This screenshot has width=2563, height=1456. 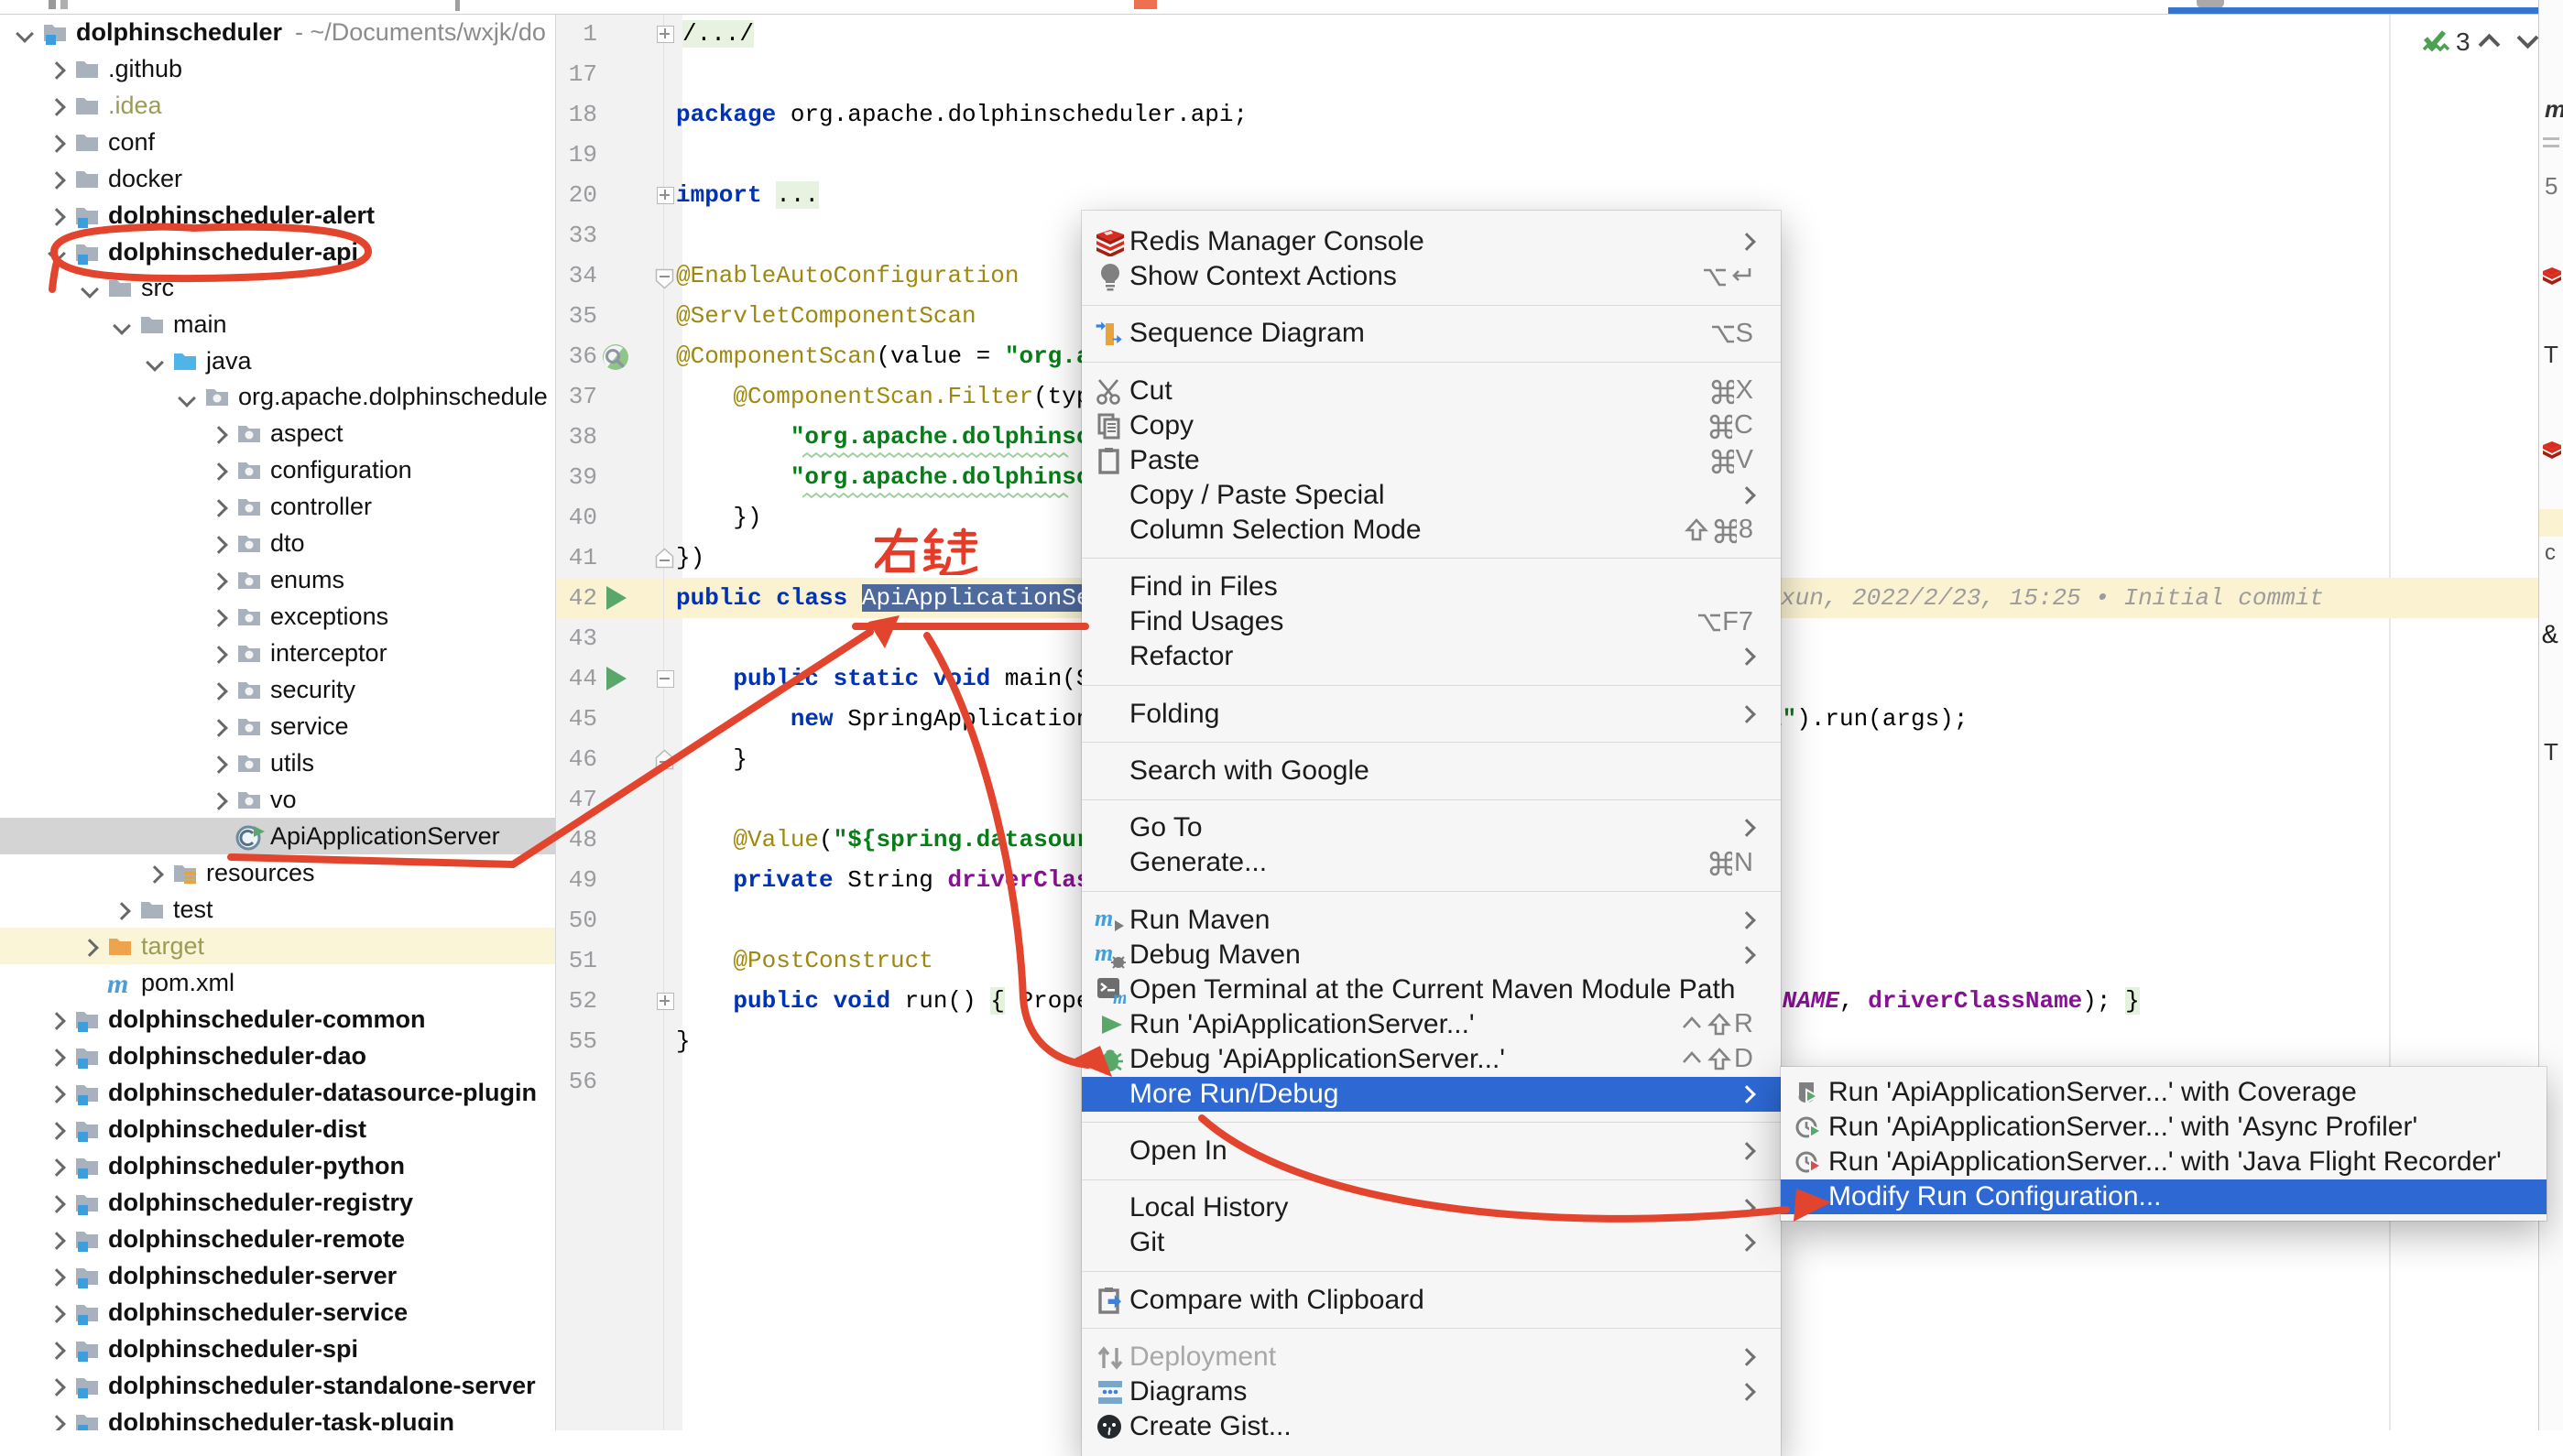 What do you see at coordinates (2463, 41) in the screenshot?
I see `svg-text: 3` at bounding box center [2463, 41].